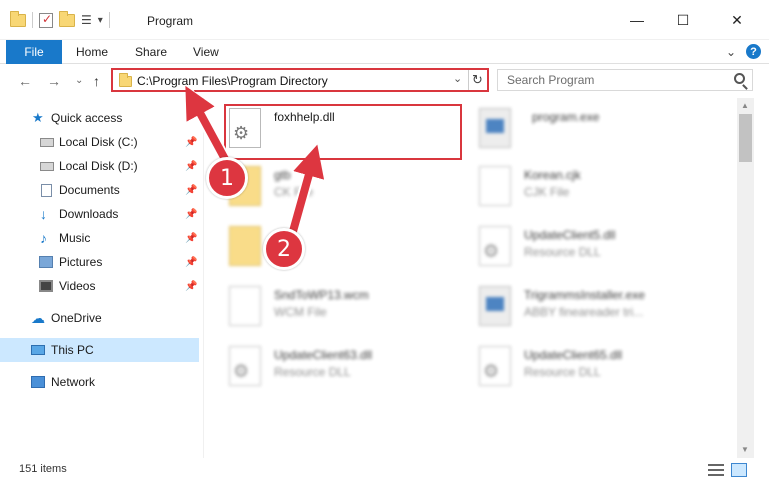 The image size is (769, 497). What do you see at coordinates (737, 20) in the screenshot?
I see `close-button: ✕` at bounding box center [737, 20].